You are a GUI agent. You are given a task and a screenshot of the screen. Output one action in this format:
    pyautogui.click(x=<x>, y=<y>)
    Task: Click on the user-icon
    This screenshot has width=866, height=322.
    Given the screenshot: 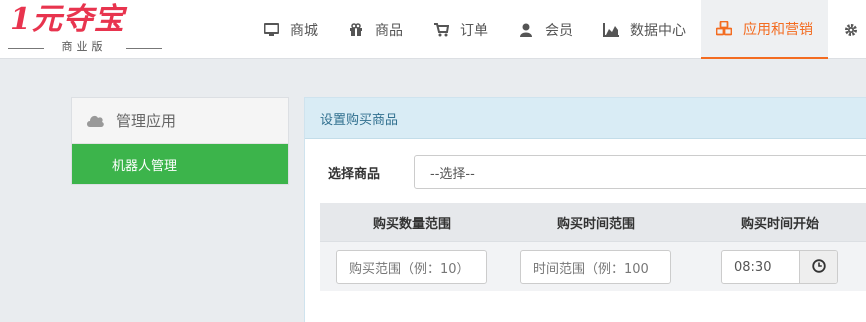 What is the action you would take?
    pyautogui.click(x=526, y=30)
    